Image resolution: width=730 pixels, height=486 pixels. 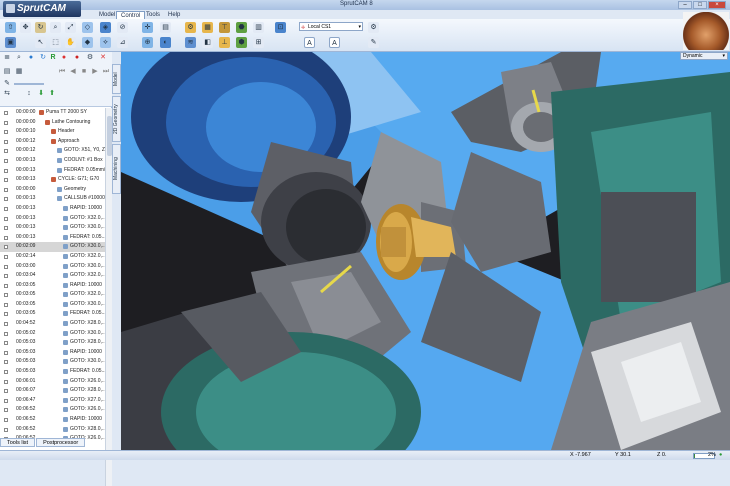 I want to click on axis-icon: ✛, so click(x=147, y=27).